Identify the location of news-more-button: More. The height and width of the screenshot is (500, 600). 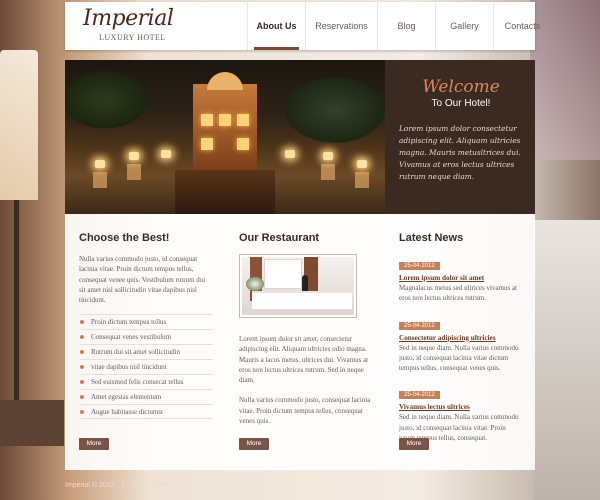
(414, 444).